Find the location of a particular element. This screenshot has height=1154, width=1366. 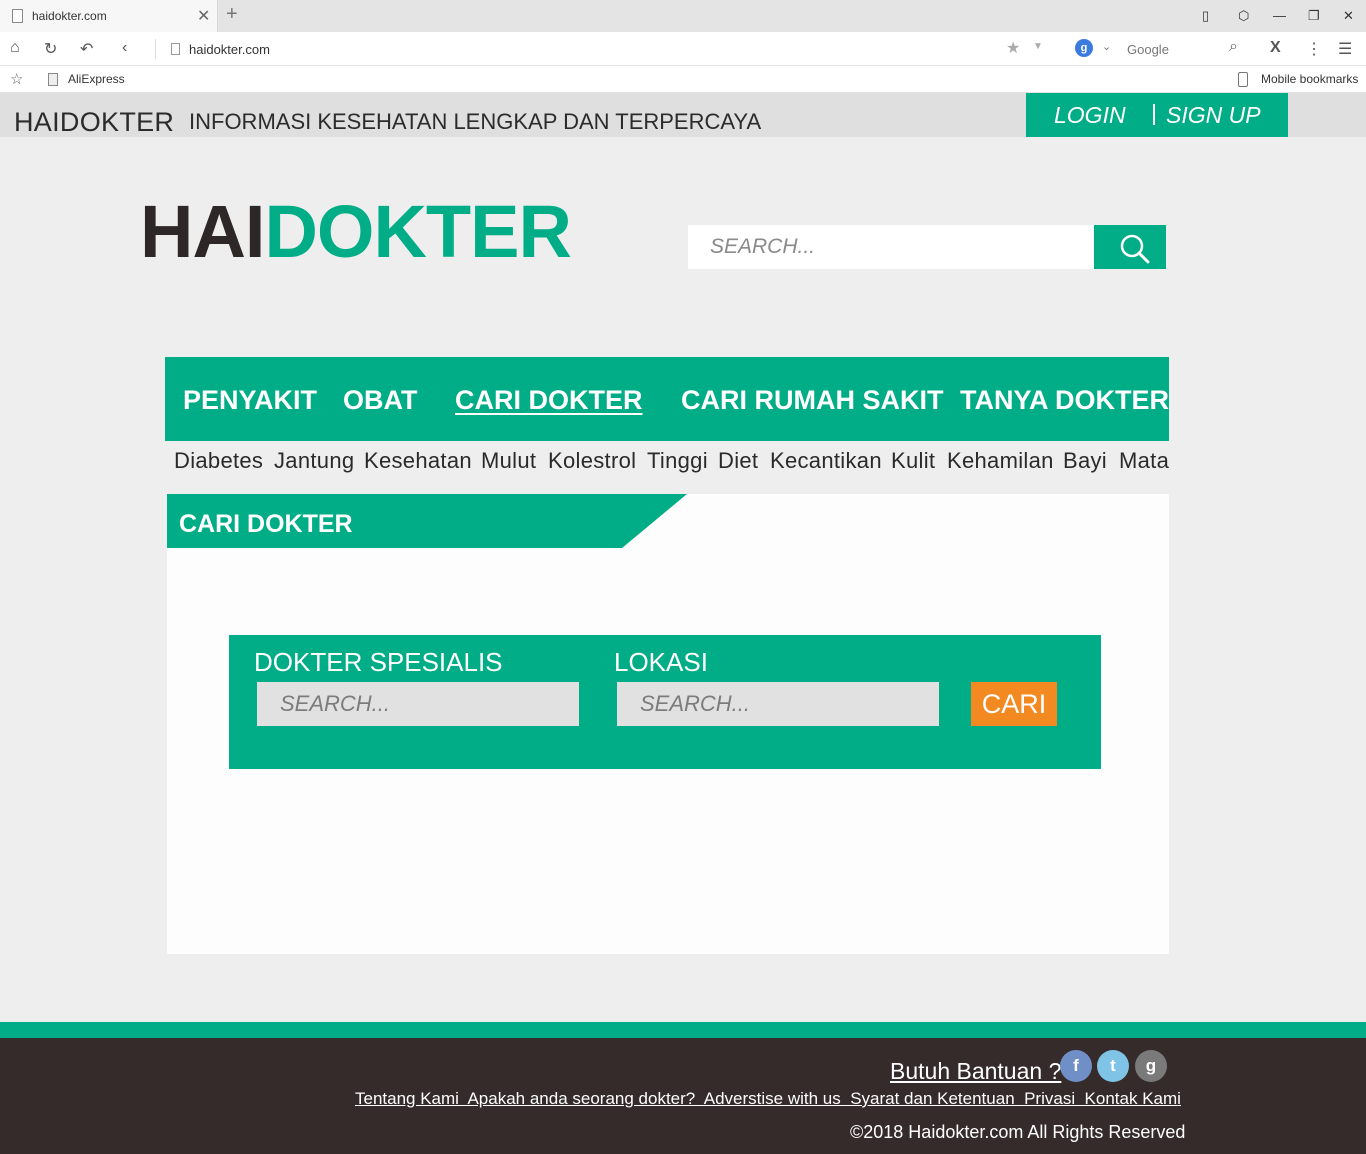

google-icon: g is located at coordinates (1151, 1066).